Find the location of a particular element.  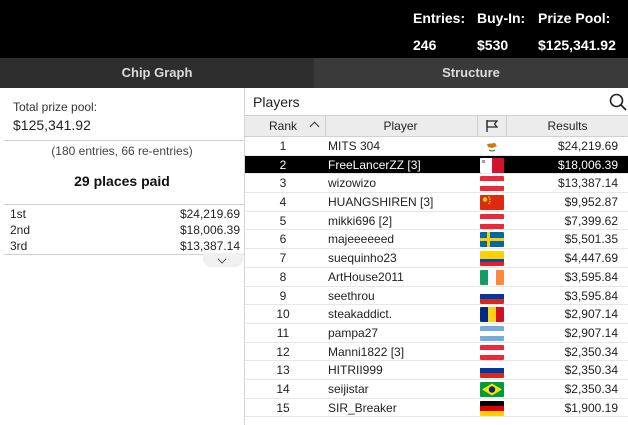

row-rank: 3 is located at coordinates (283, 183).